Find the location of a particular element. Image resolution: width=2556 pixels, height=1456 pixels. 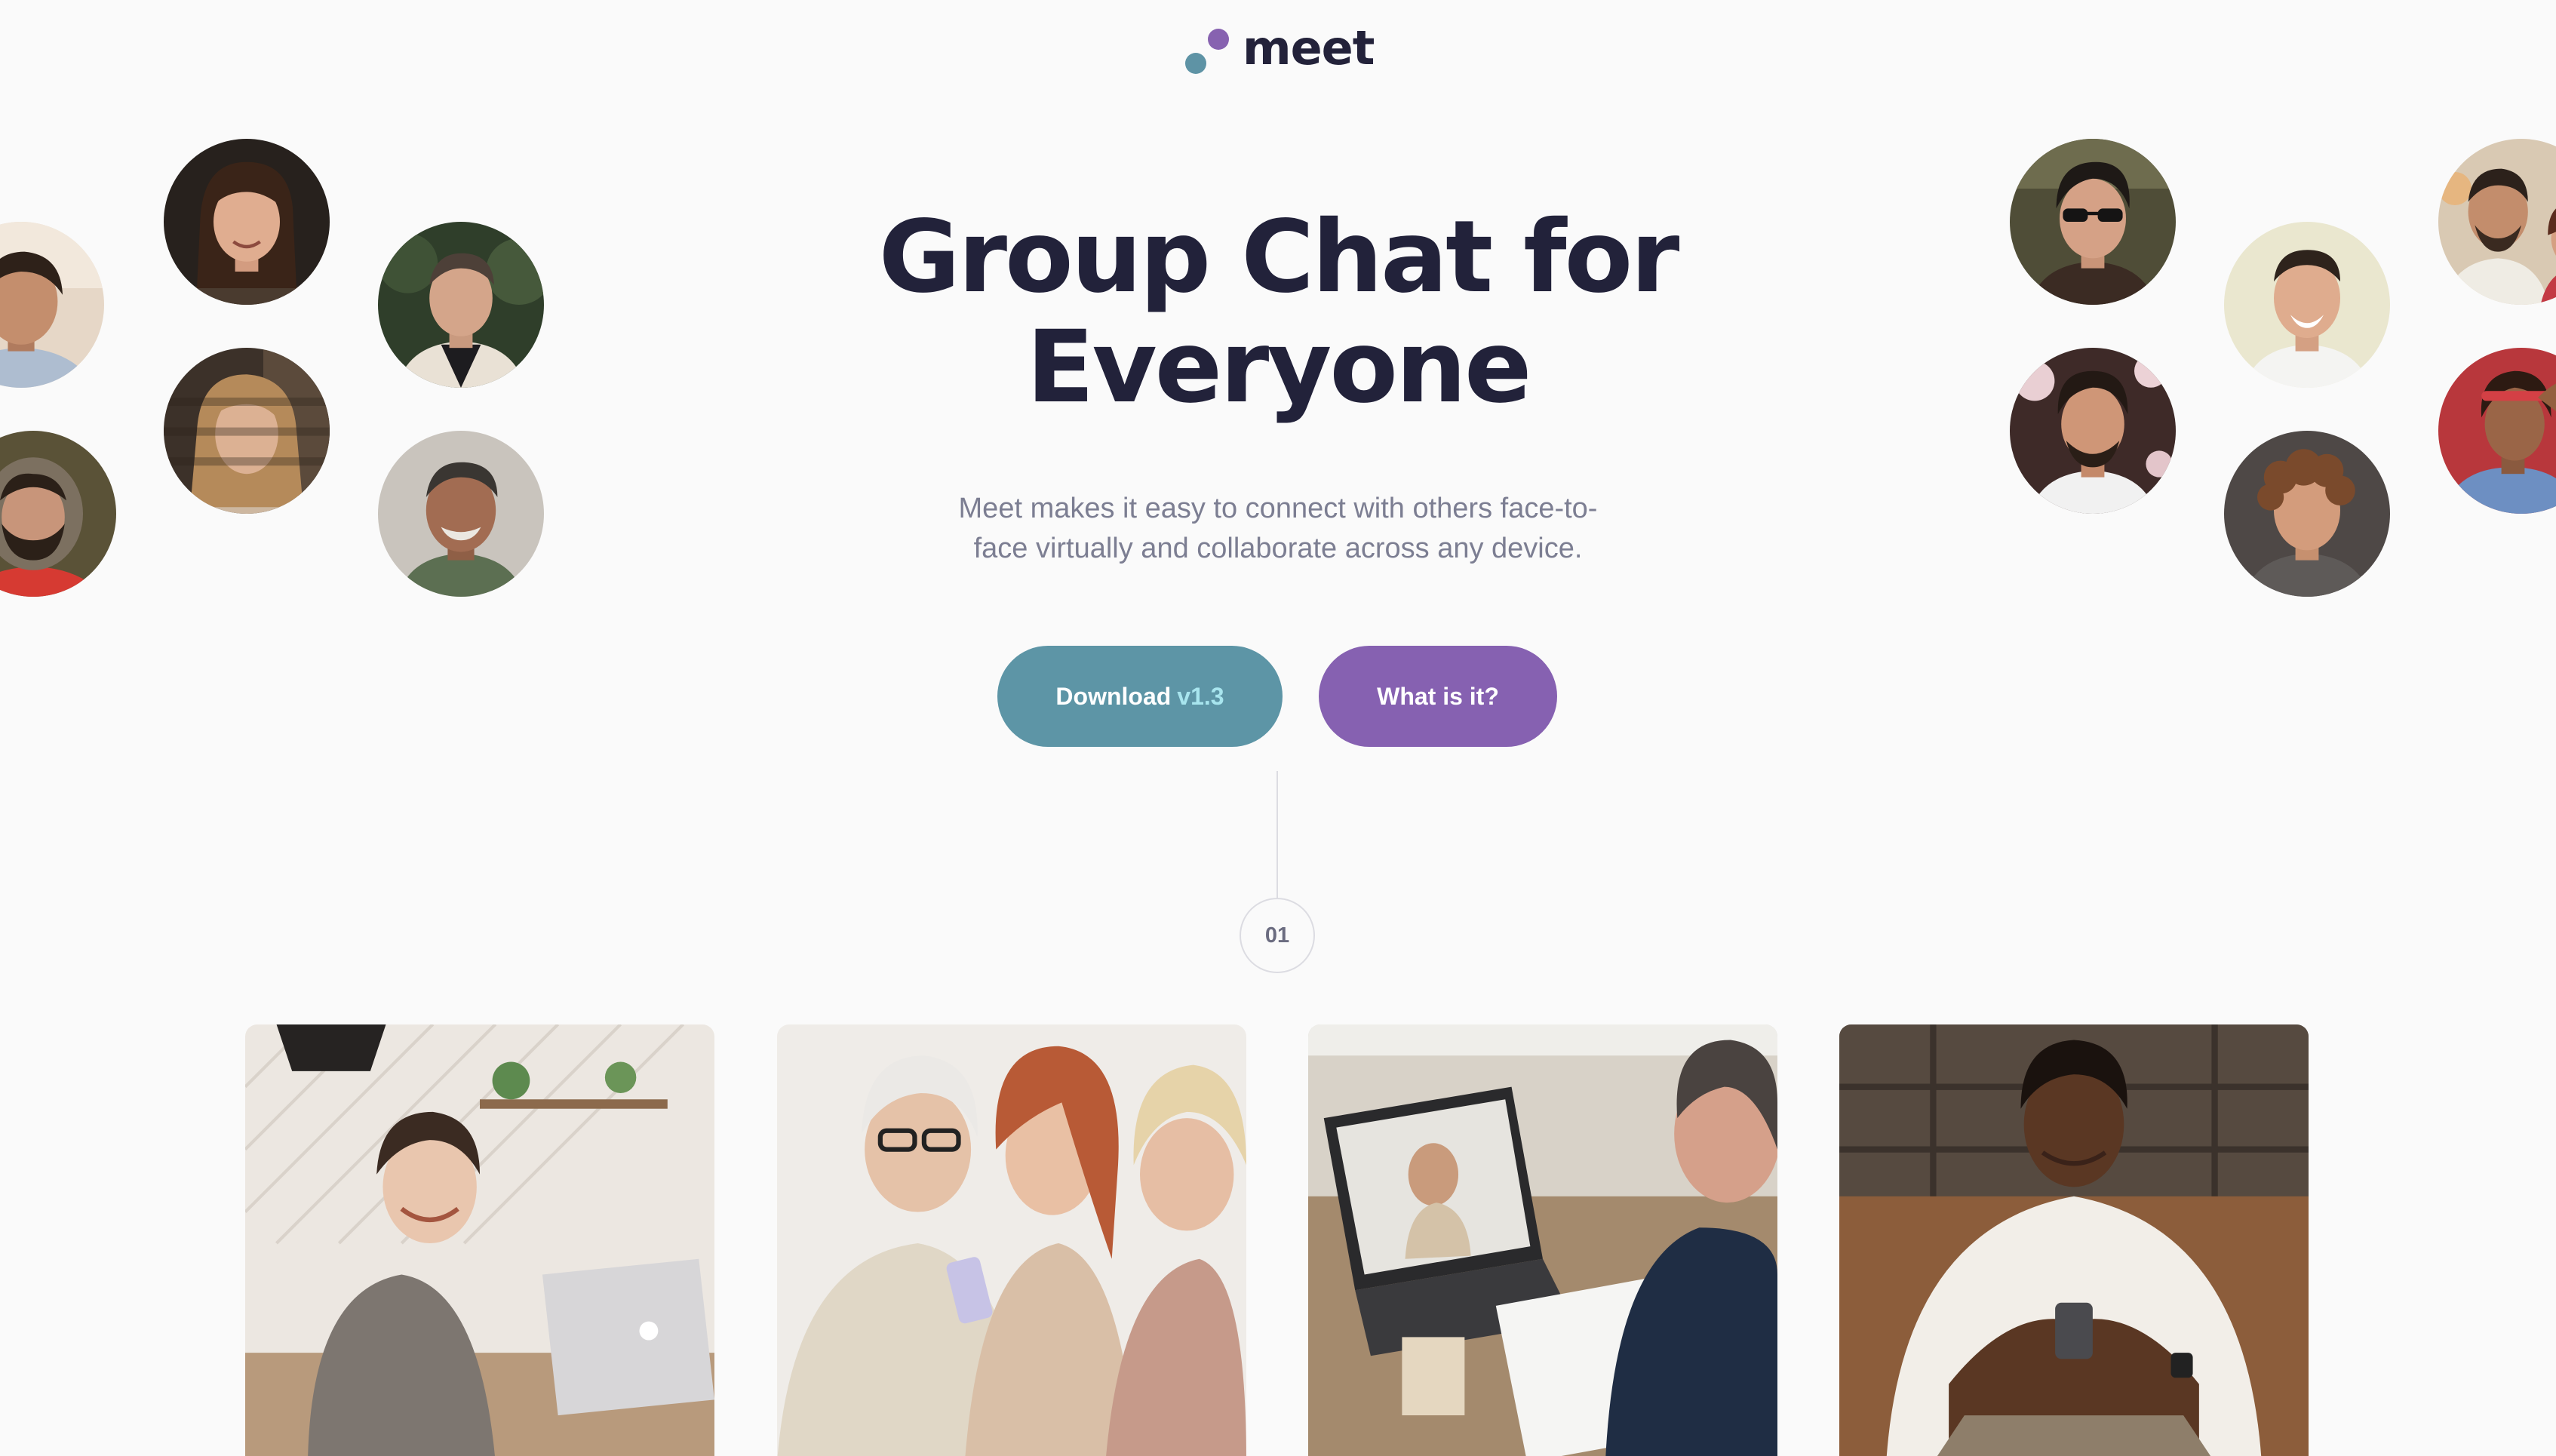

brand-name: meet is located at coordinates (1309, 47).